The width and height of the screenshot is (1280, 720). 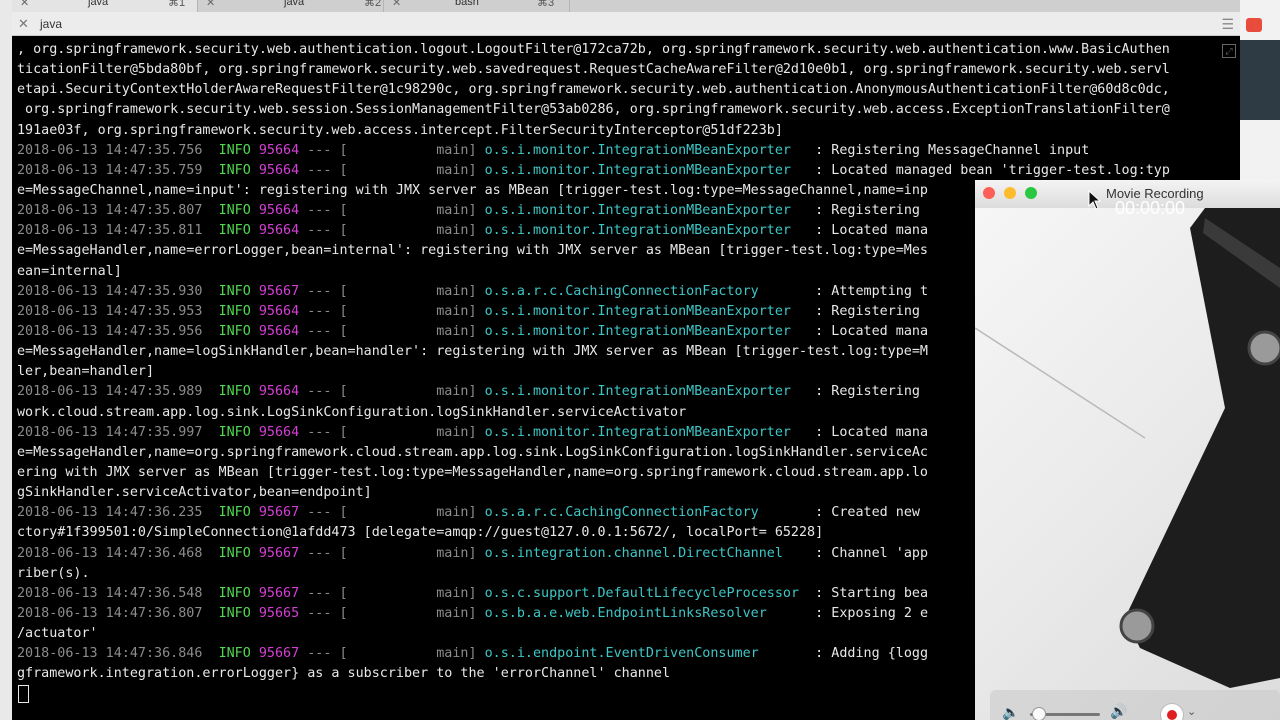 I want to click on menu-icon: ☰, so click(x=1227, y=24).